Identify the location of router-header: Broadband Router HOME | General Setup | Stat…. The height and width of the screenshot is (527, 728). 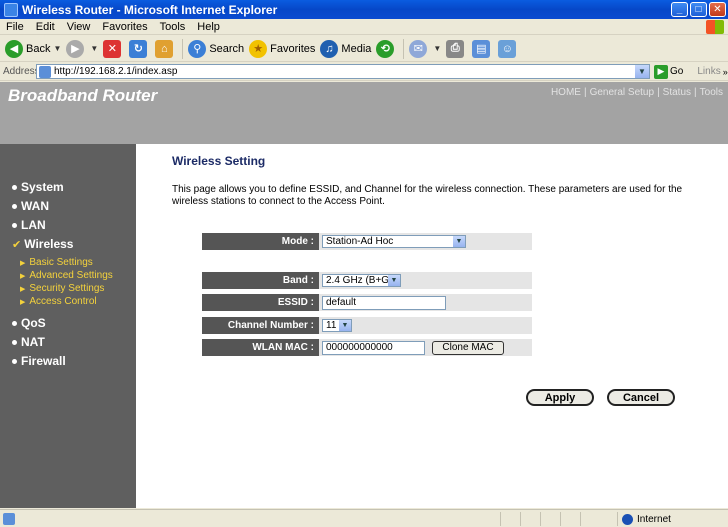
(364, 113).